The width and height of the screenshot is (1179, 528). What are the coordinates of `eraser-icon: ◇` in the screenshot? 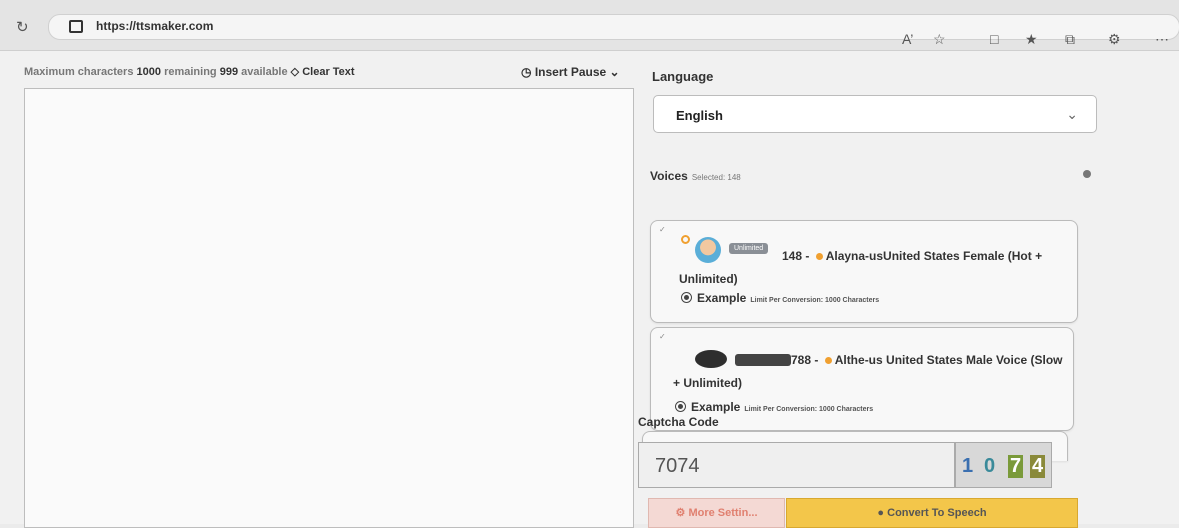 It's located at (295, 72).